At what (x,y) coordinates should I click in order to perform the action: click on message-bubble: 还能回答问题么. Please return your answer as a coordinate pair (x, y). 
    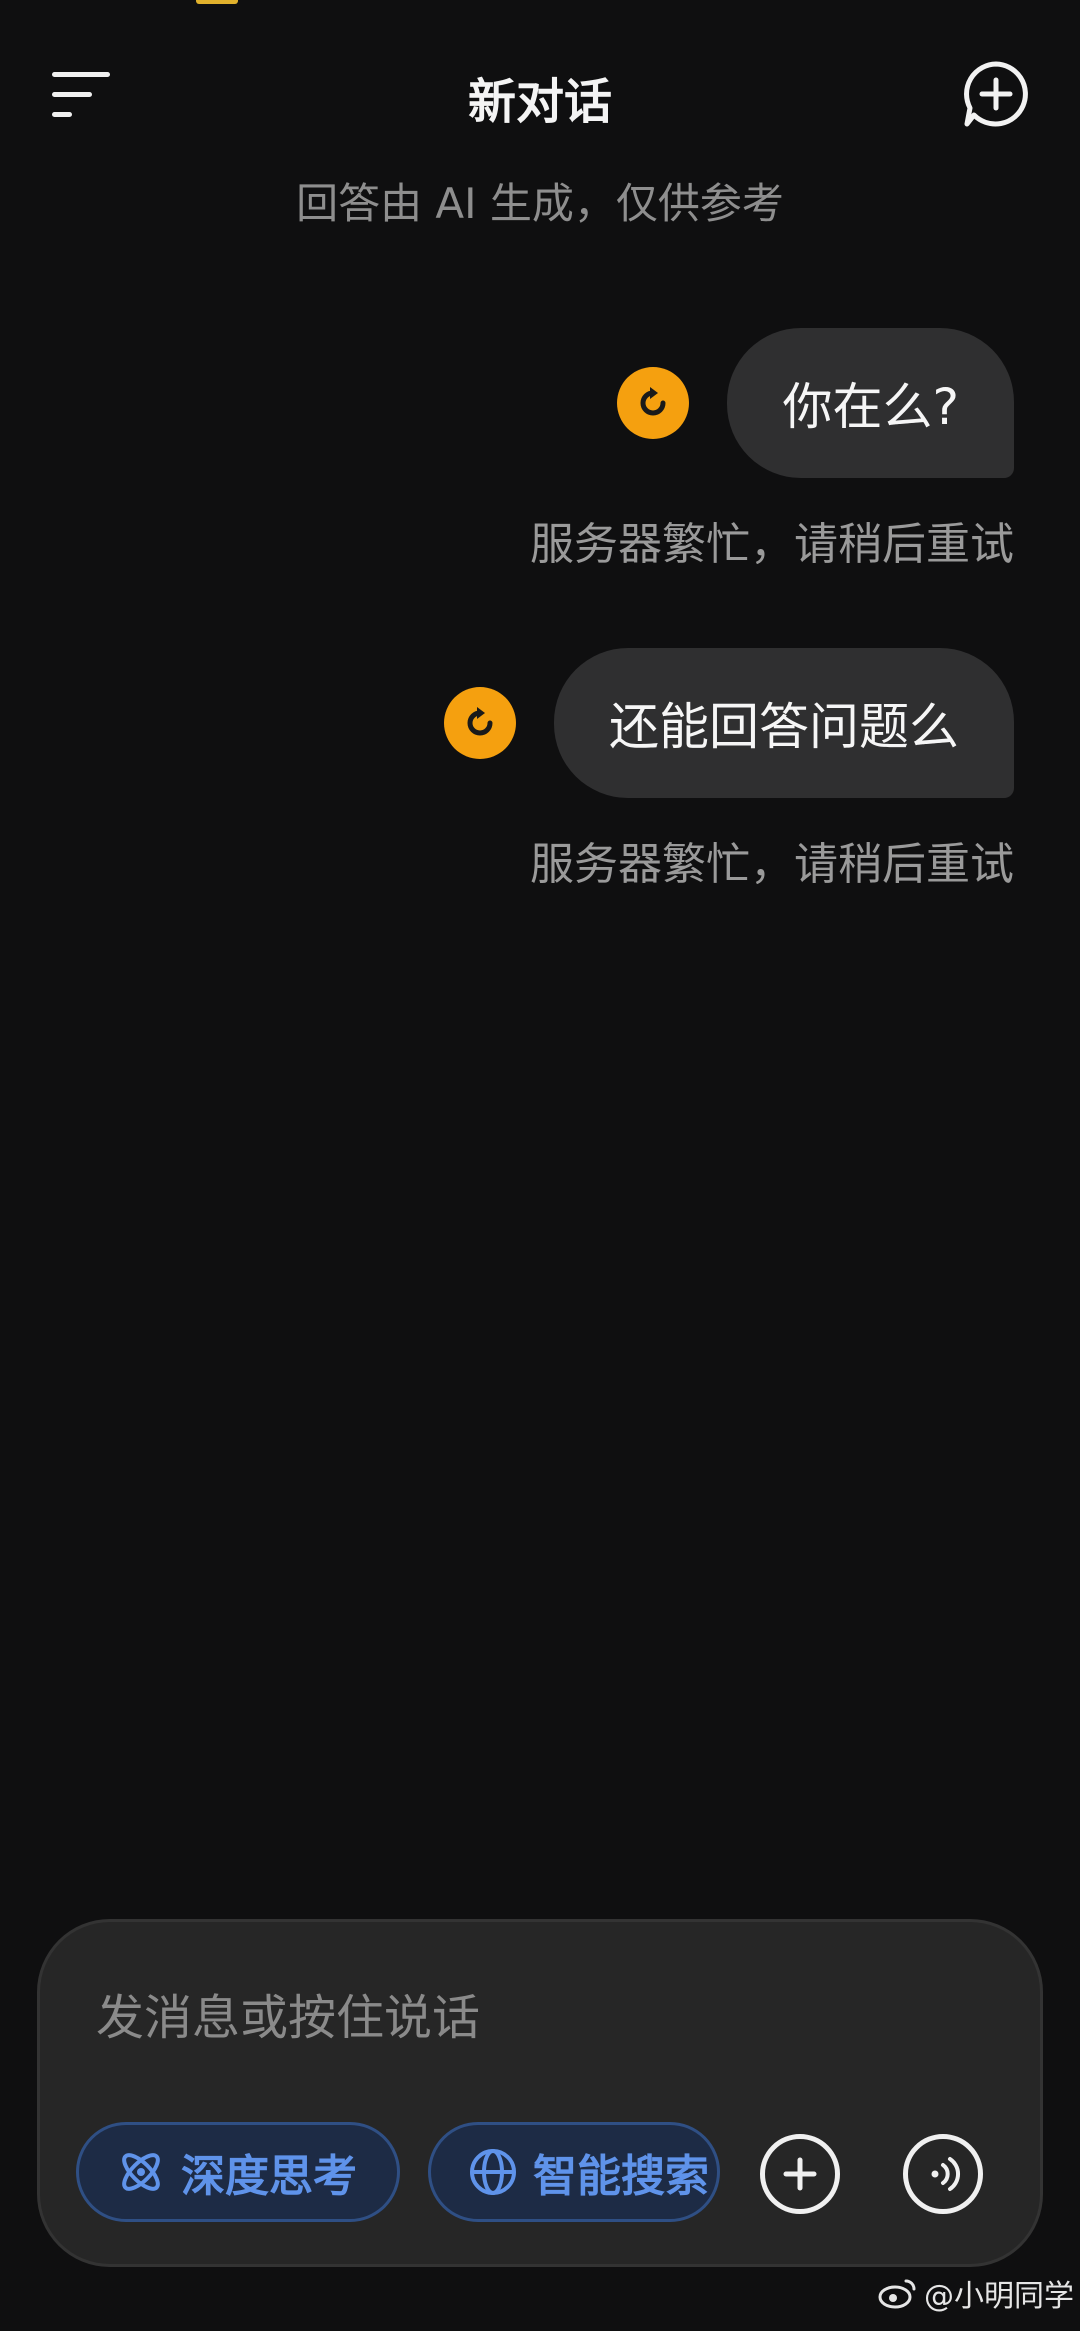
    Looking at the image, I should click on (784, 723).